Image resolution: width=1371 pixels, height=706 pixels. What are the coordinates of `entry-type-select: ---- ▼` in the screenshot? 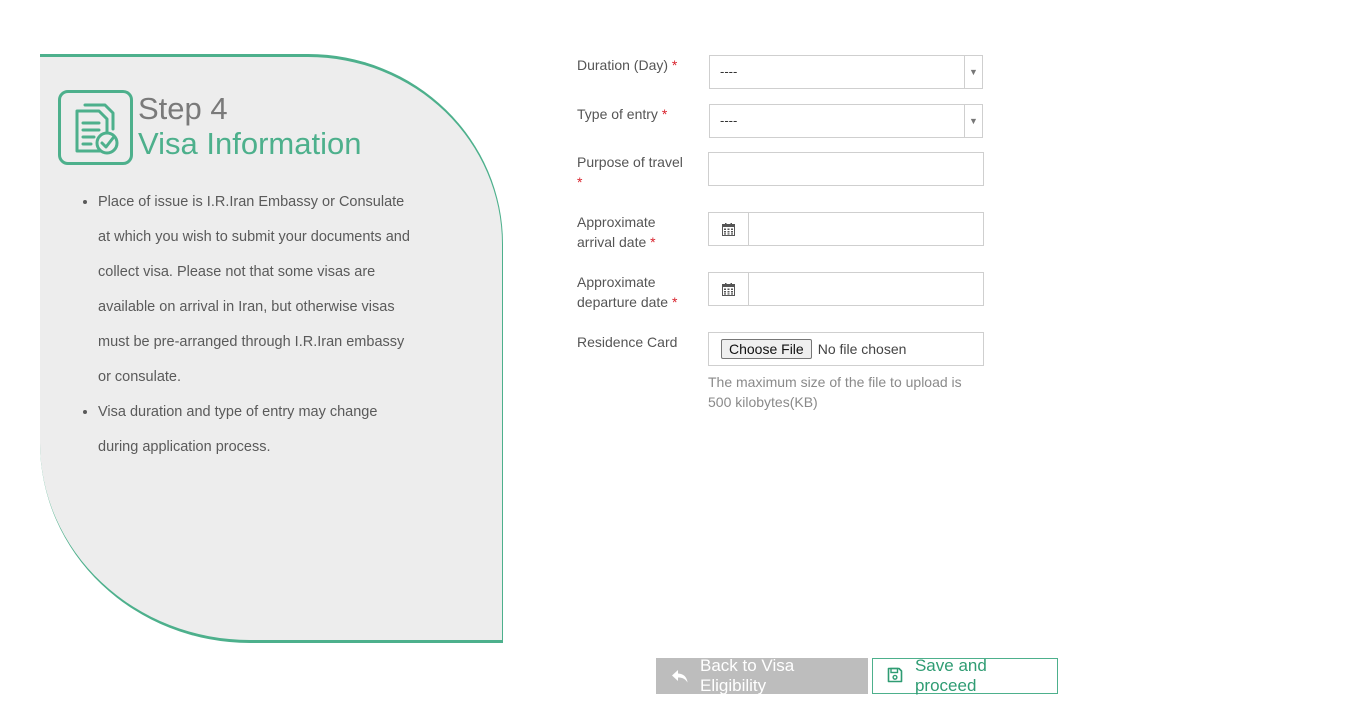 It's located at (846, 121).